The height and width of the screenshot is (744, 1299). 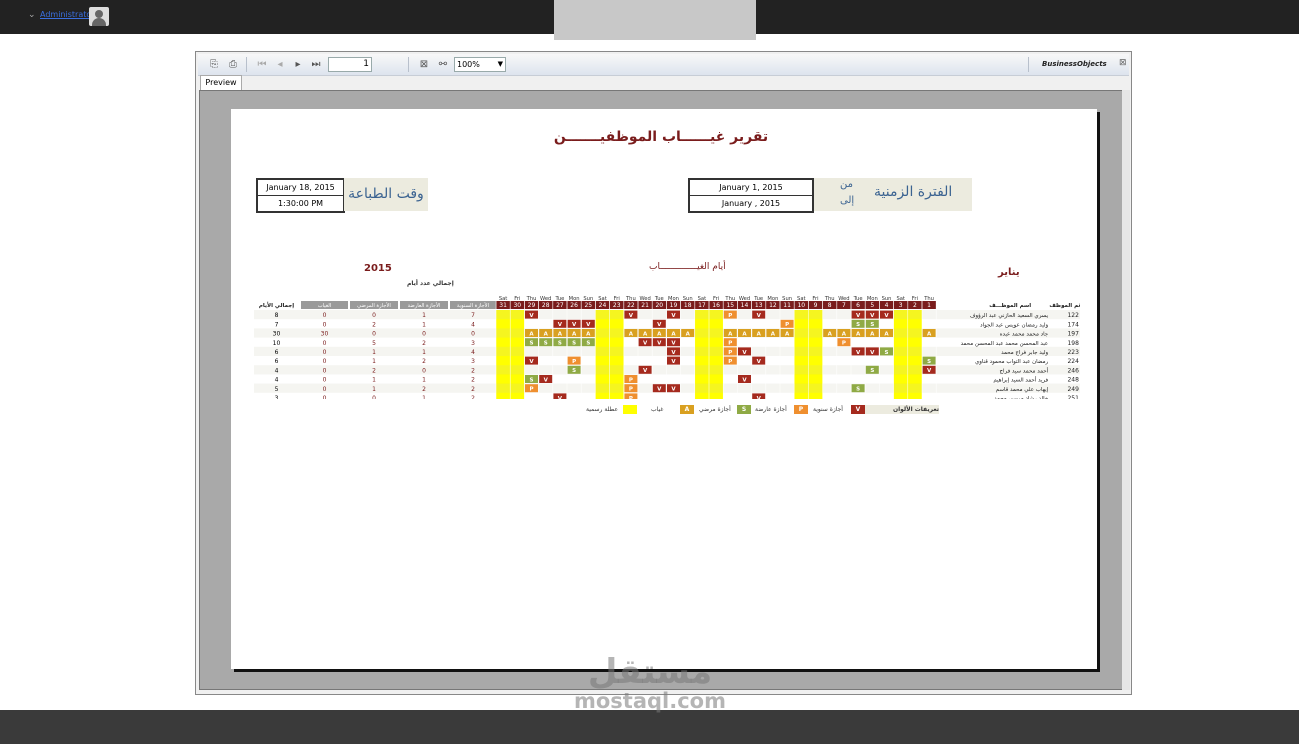 What do you see at coordinates (280, 64) in the screenshot?
I see `previous-page-icon: ◂` at bounding box center [280, 64].